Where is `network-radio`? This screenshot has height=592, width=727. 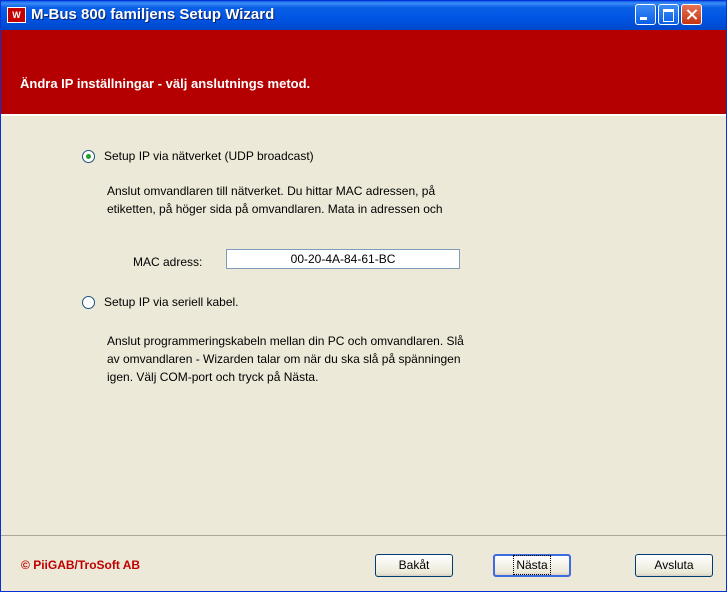
network-radio is located at coordinates (88, 156).